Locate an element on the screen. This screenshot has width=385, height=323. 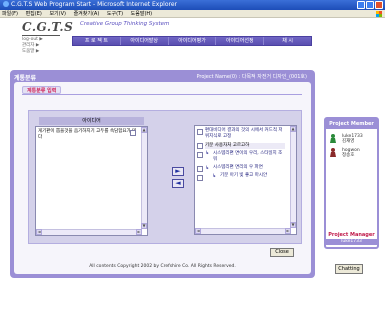
ie-icon is located at coordinates (6, 4).